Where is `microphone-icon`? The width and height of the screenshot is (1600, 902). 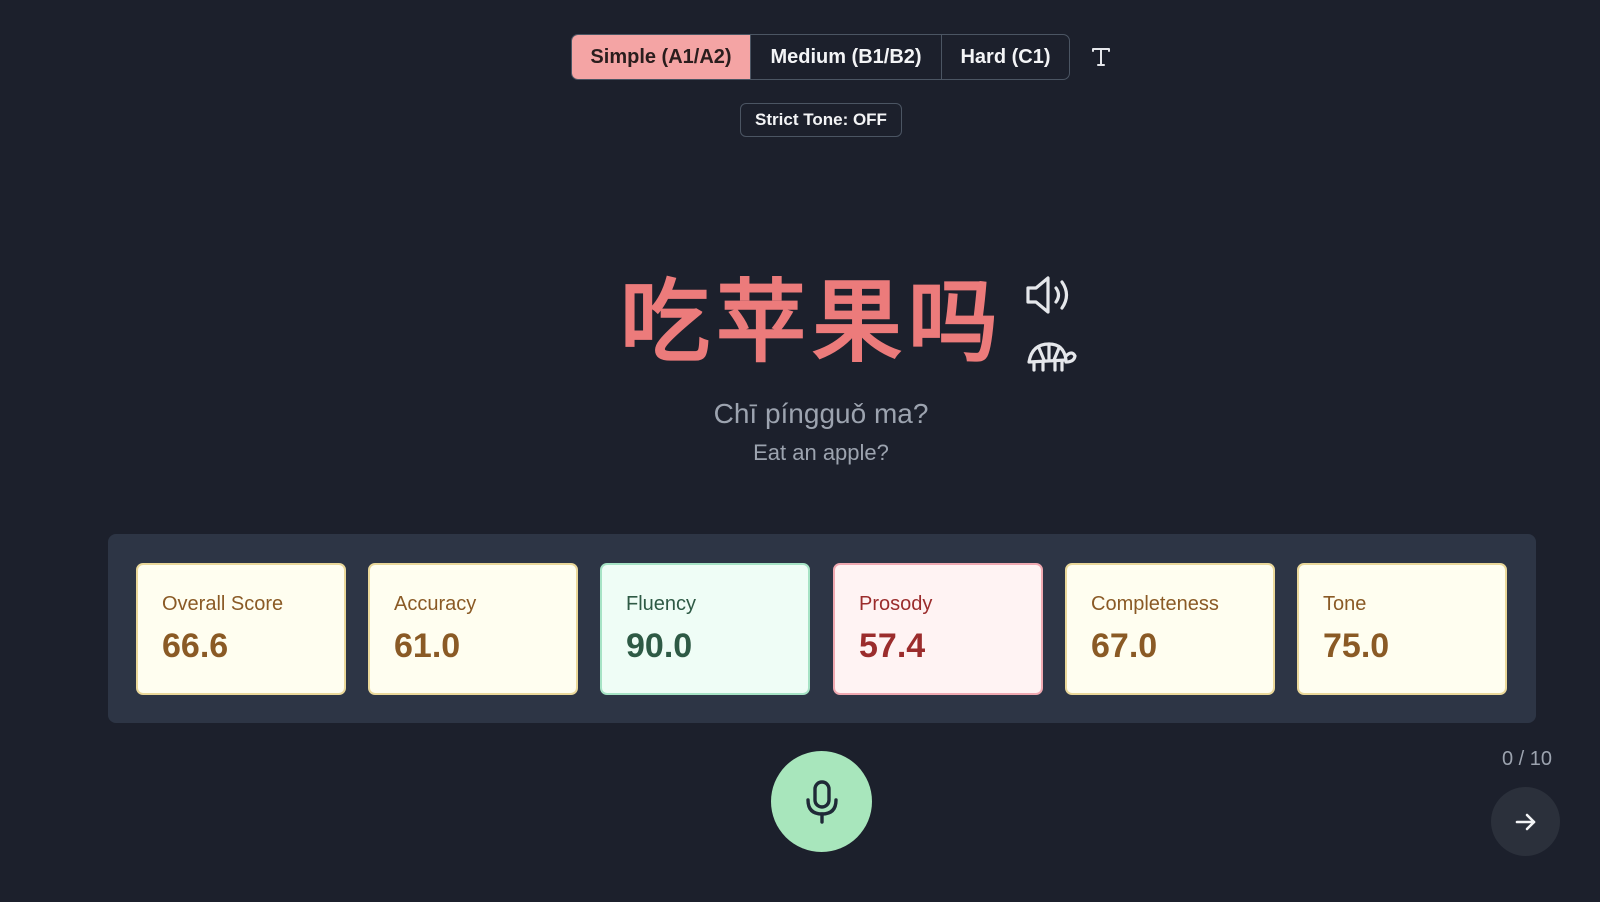 microphone-icon is located at coordinates (821, 801).